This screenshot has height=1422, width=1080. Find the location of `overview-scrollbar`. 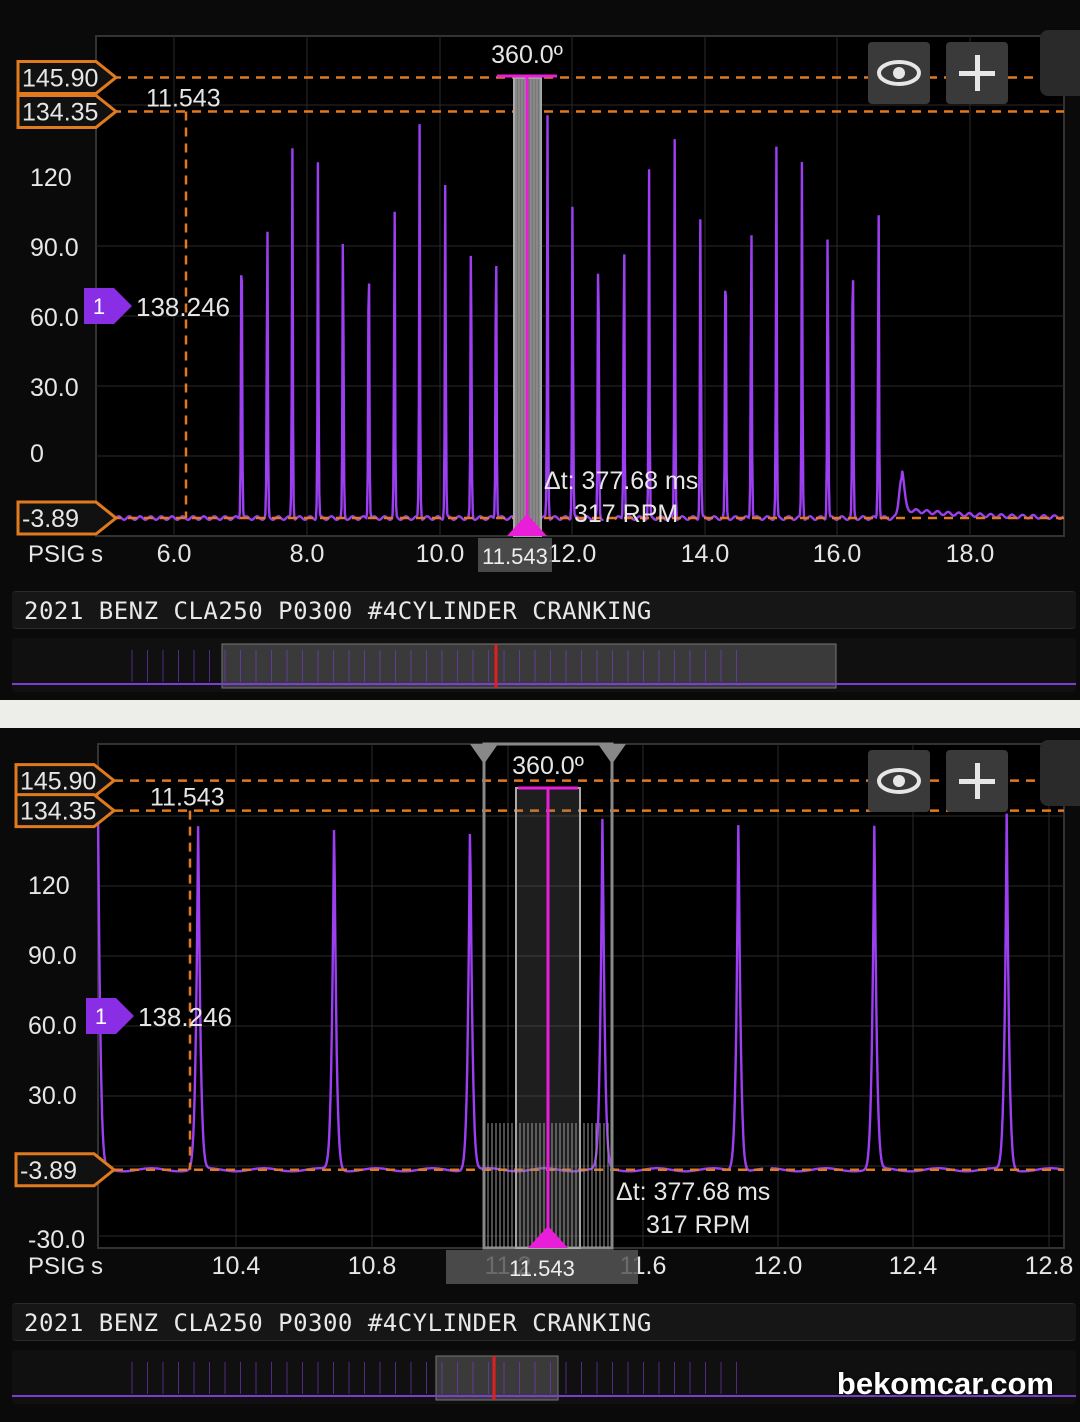

overview-scrollbar is located at coordinates (544, 665).